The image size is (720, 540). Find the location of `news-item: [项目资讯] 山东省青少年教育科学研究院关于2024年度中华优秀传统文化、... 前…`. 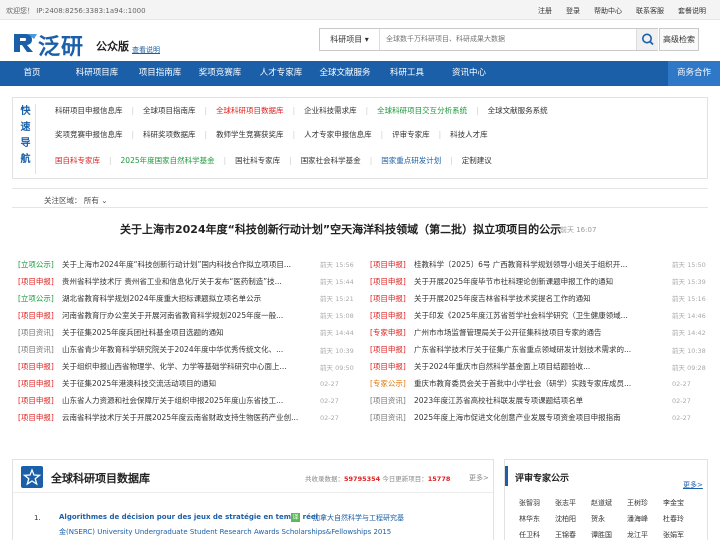

news-item: [项目资讯] 山东省青少年教育科学研究院关于2024年度中华优秀传统文化、... 前… is located at coordinates (189, 350).